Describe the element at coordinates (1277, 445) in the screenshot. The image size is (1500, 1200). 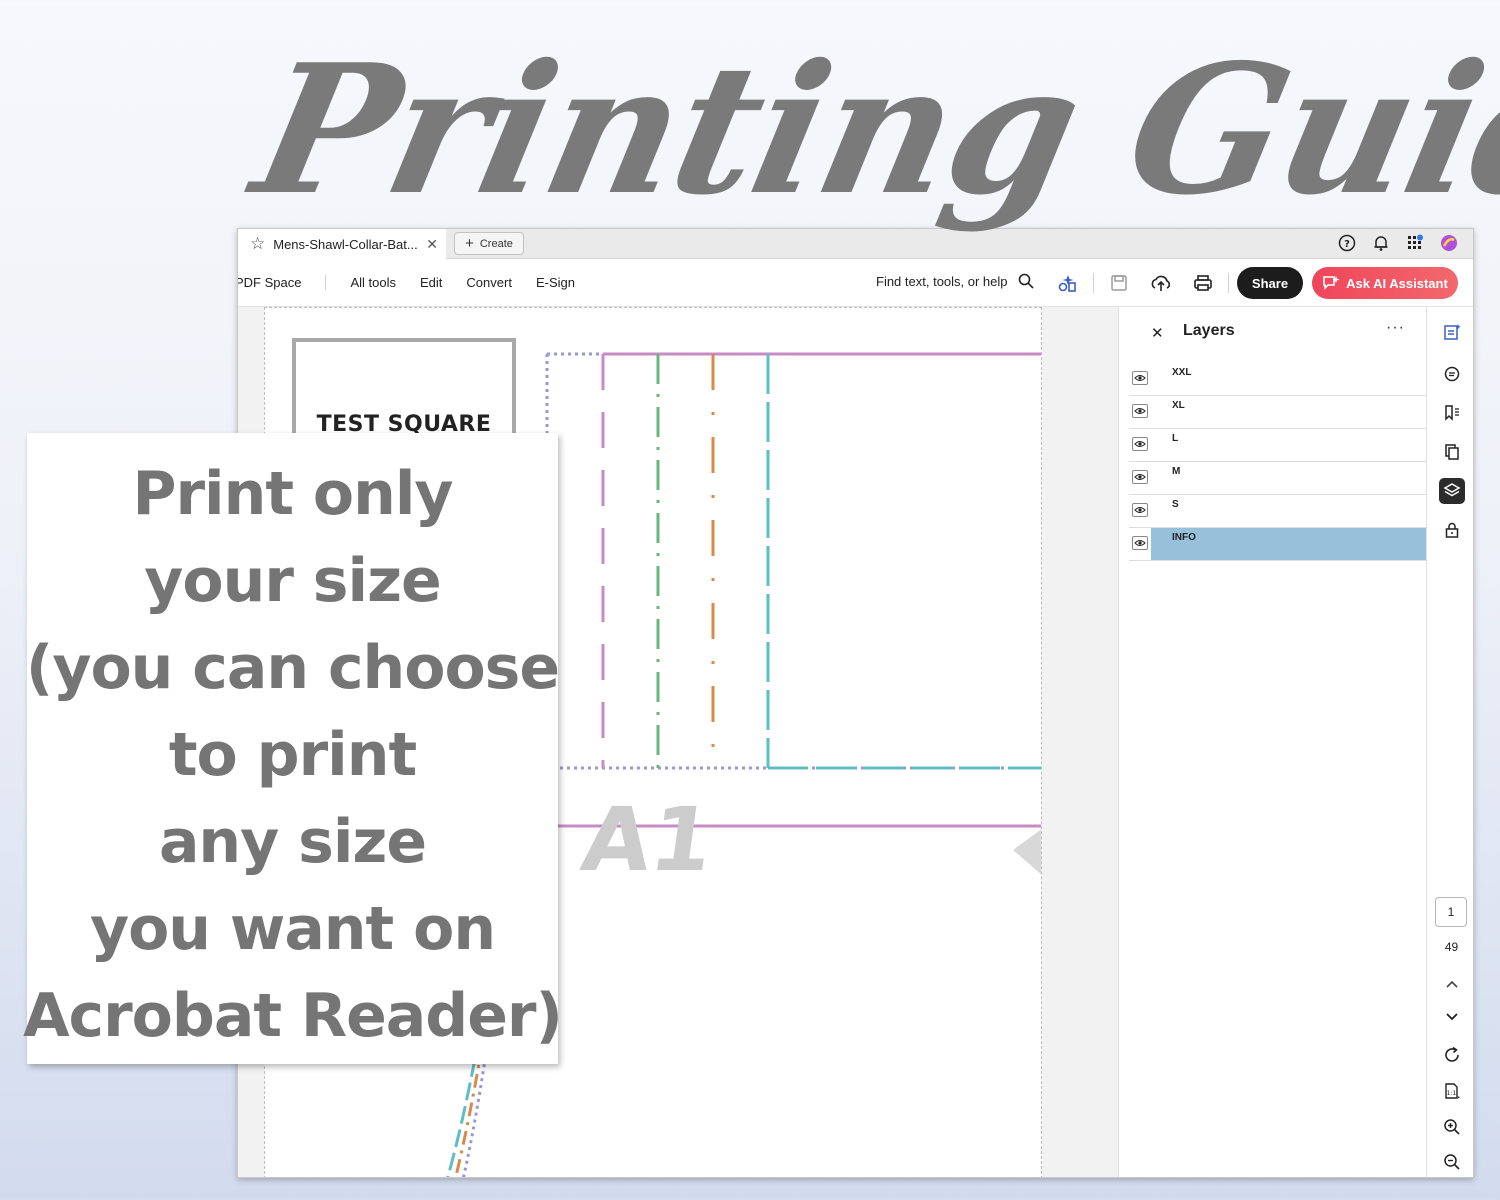
I see `layer-row-l: L` at that location.